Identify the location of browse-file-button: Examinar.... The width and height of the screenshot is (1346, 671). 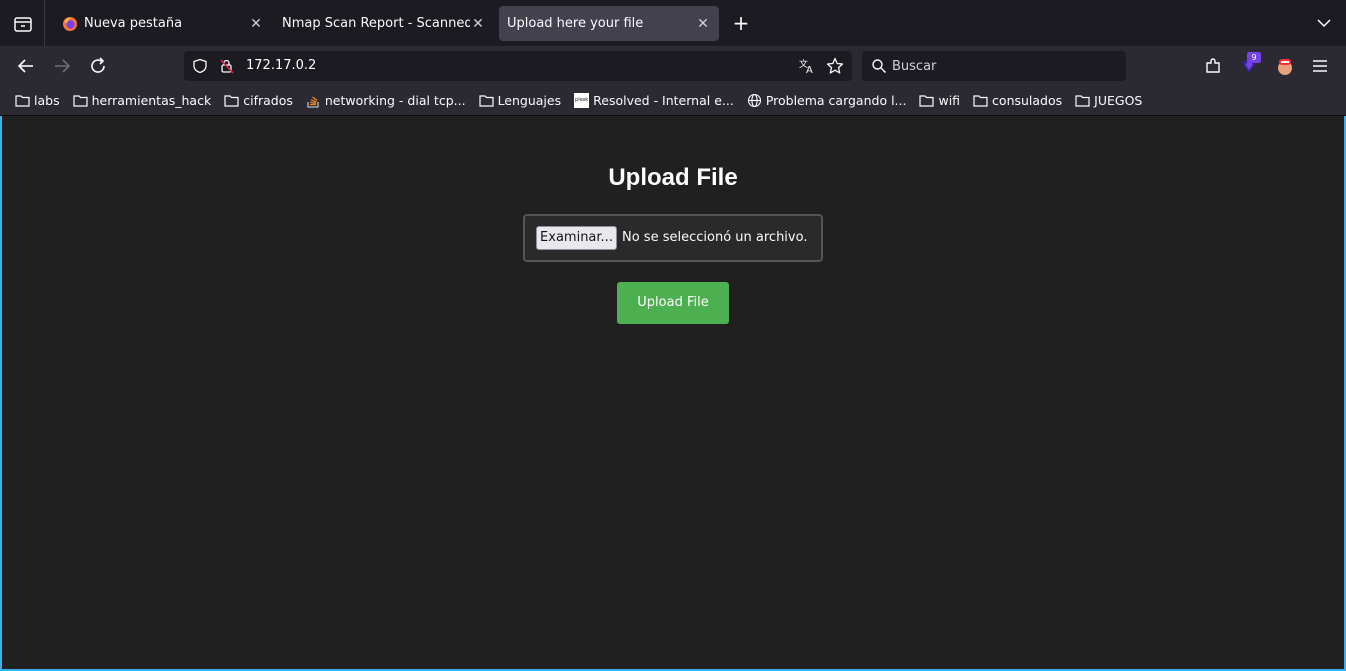
(576, 238).